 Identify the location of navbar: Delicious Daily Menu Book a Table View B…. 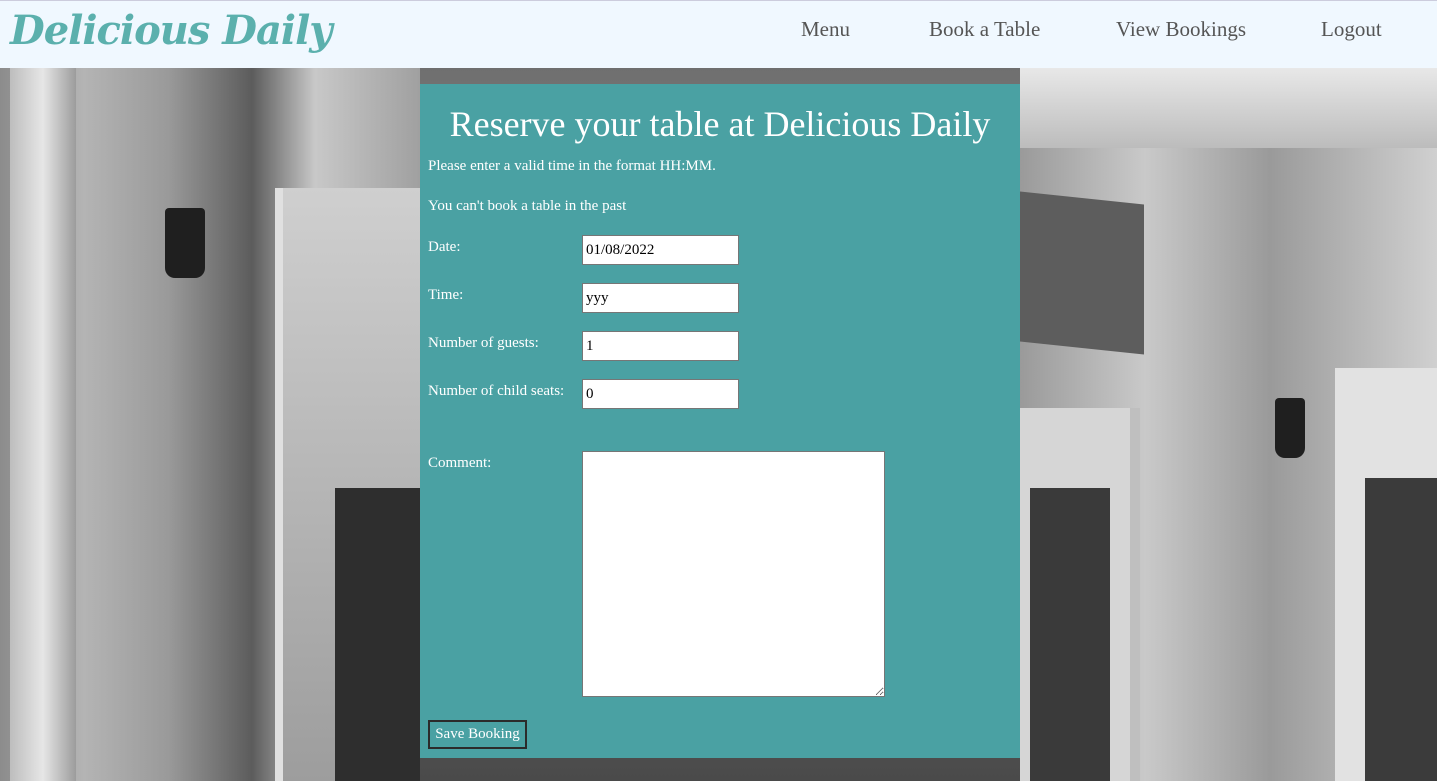
(718, 34).